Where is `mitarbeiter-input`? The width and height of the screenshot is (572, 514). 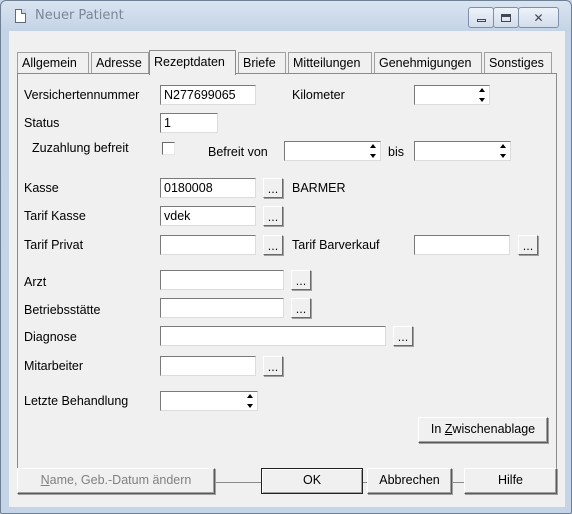
mitarbeiter-input is located at coordinates (208, 366).